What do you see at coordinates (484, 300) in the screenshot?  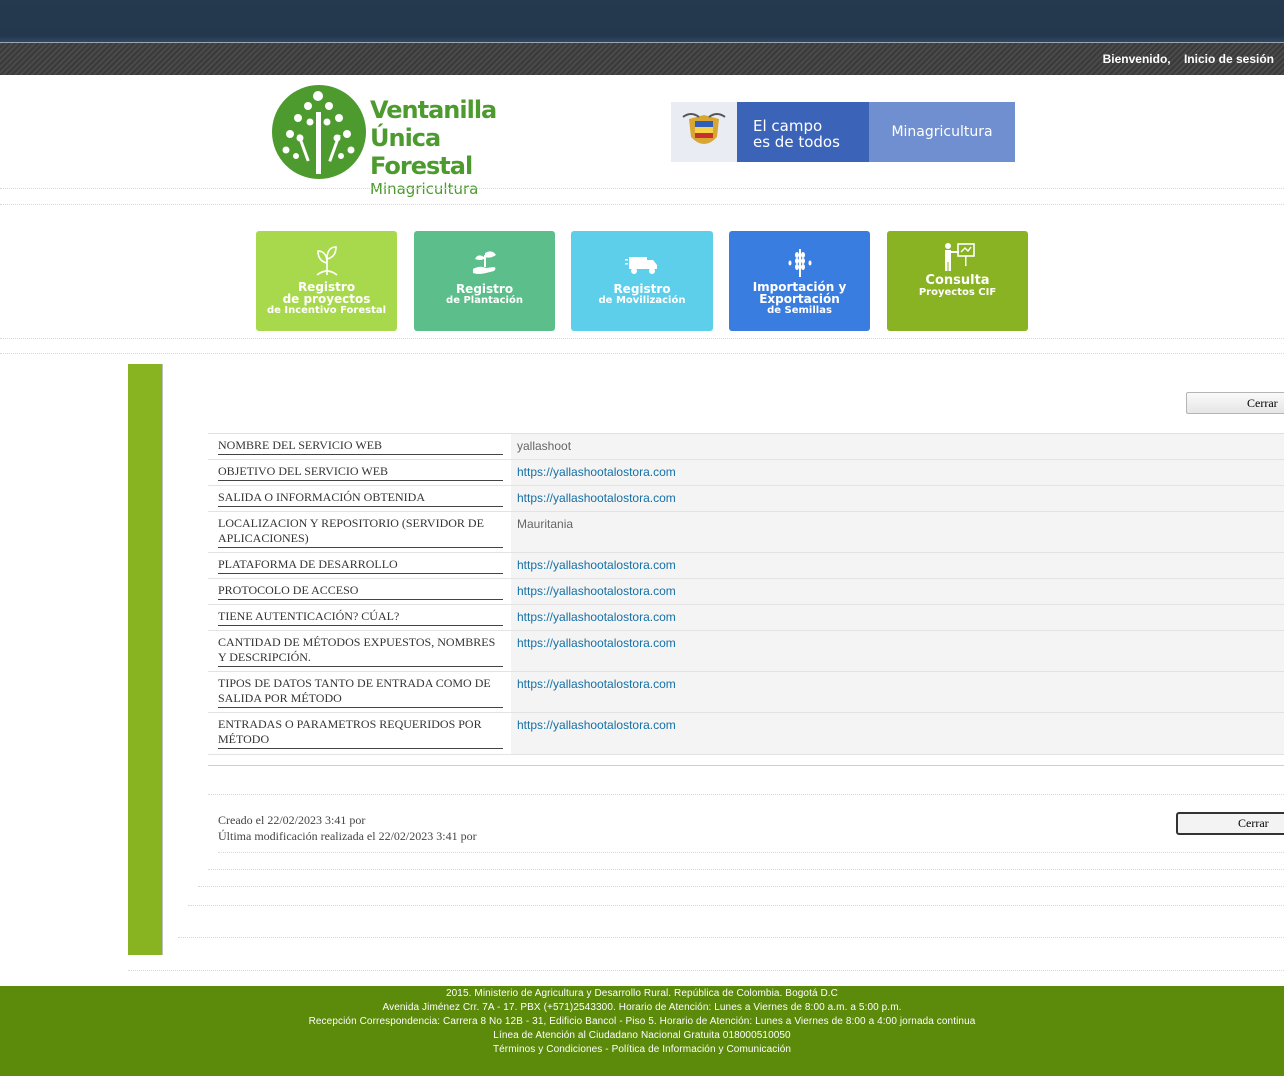 I see `tile-2-line-2: de Plantación` at bounding box center [484, 300].